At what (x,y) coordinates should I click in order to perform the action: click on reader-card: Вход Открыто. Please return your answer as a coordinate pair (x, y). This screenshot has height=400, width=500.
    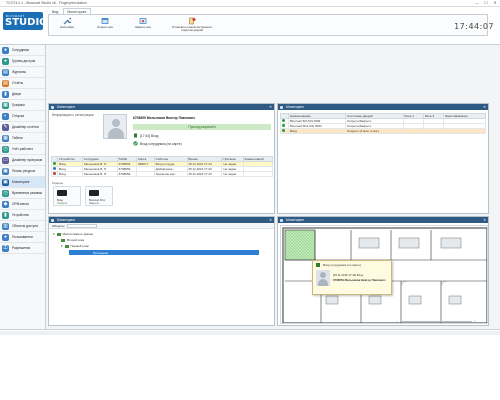
    Looking at the image, I should click on (67, 196).